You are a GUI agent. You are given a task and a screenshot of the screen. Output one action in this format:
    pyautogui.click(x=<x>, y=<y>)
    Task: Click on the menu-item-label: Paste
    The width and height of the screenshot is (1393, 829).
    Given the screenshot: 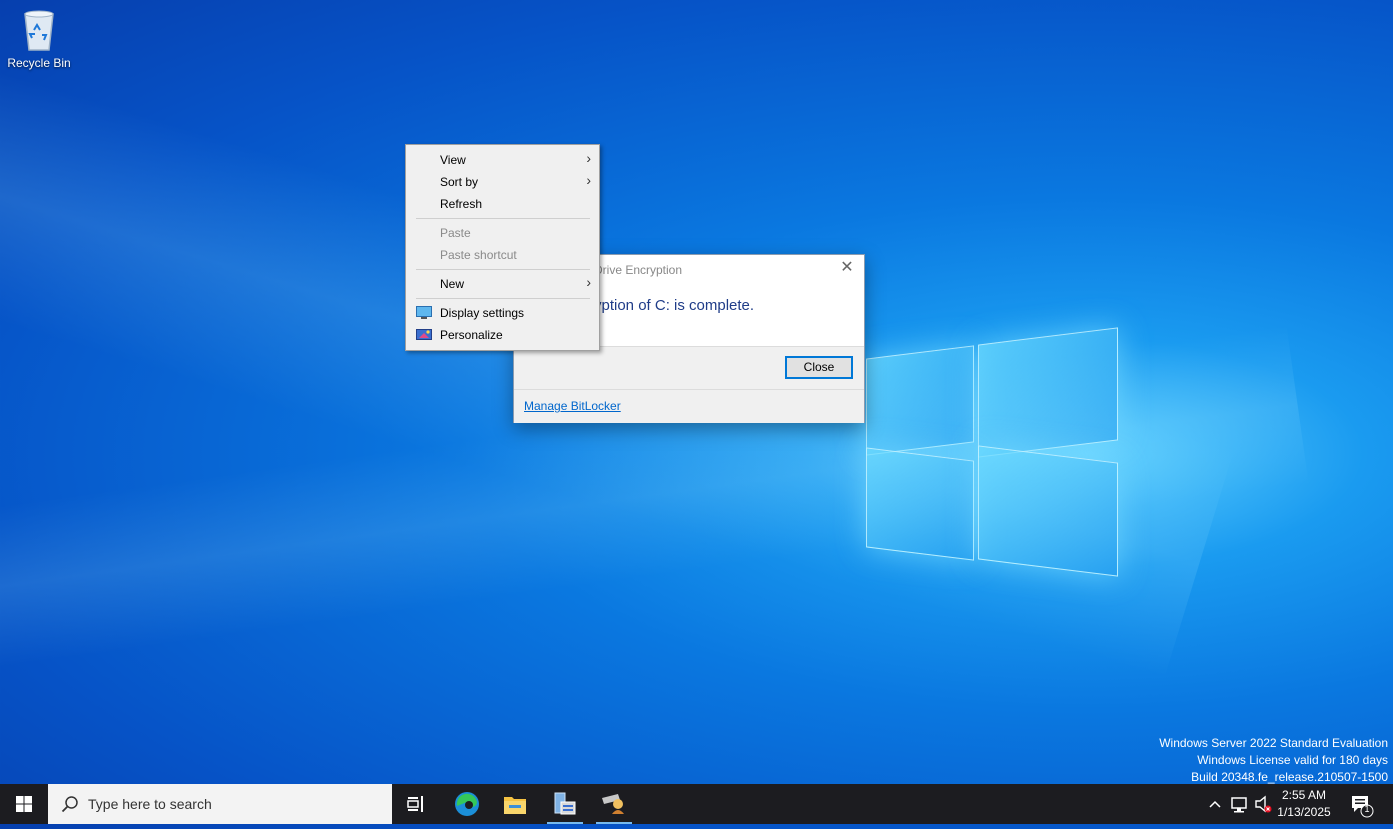 What is the action you would take?
    pyautogui.click(x=455, y=233)
    